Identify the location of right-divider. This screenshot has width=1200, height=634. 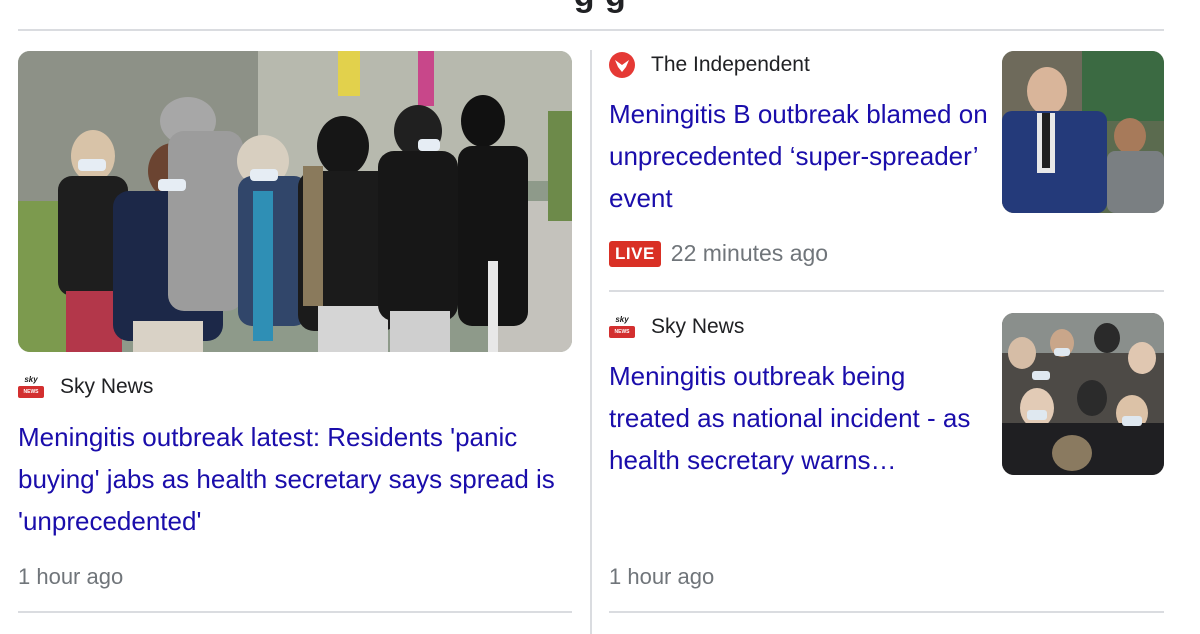
(886, 291).